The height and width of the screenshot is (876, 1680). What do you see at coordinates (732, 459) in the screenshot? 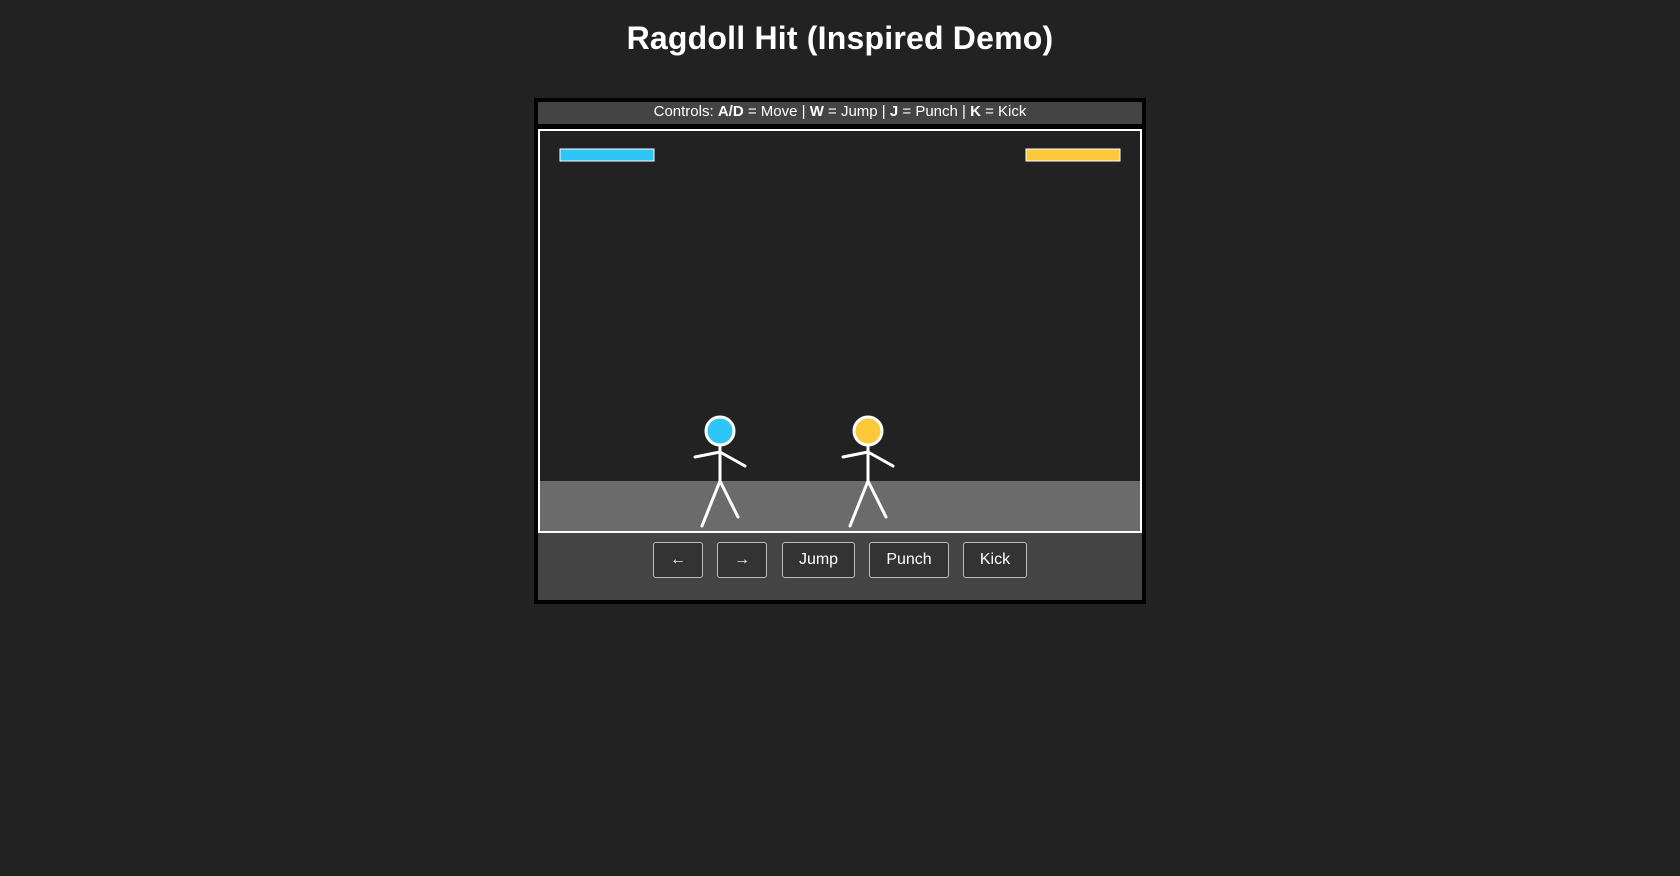
I see `player-1-right-arm` at bounding box center [732, 459].